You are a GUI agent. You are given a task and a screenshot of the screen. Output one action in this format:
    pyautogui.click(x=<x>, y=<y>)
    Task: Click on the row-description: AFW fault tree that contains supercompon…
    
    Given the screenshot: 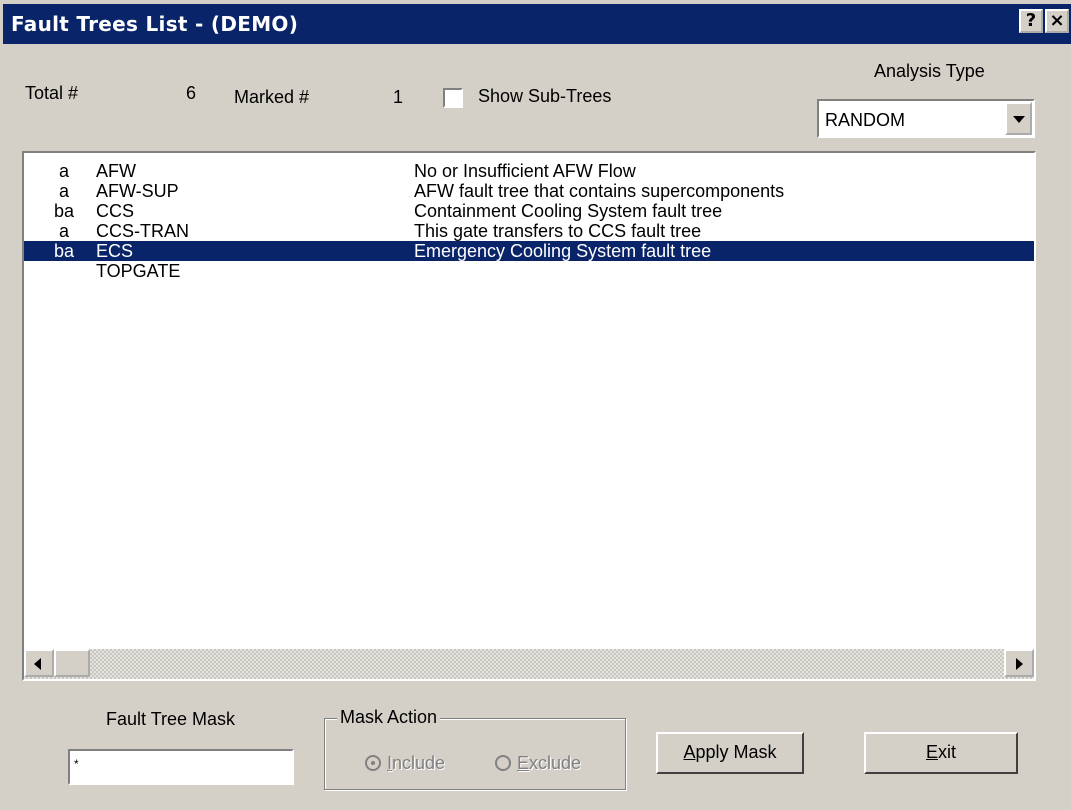 What is the action you would take?
    pyautogui.click(x=599, y=191)
    